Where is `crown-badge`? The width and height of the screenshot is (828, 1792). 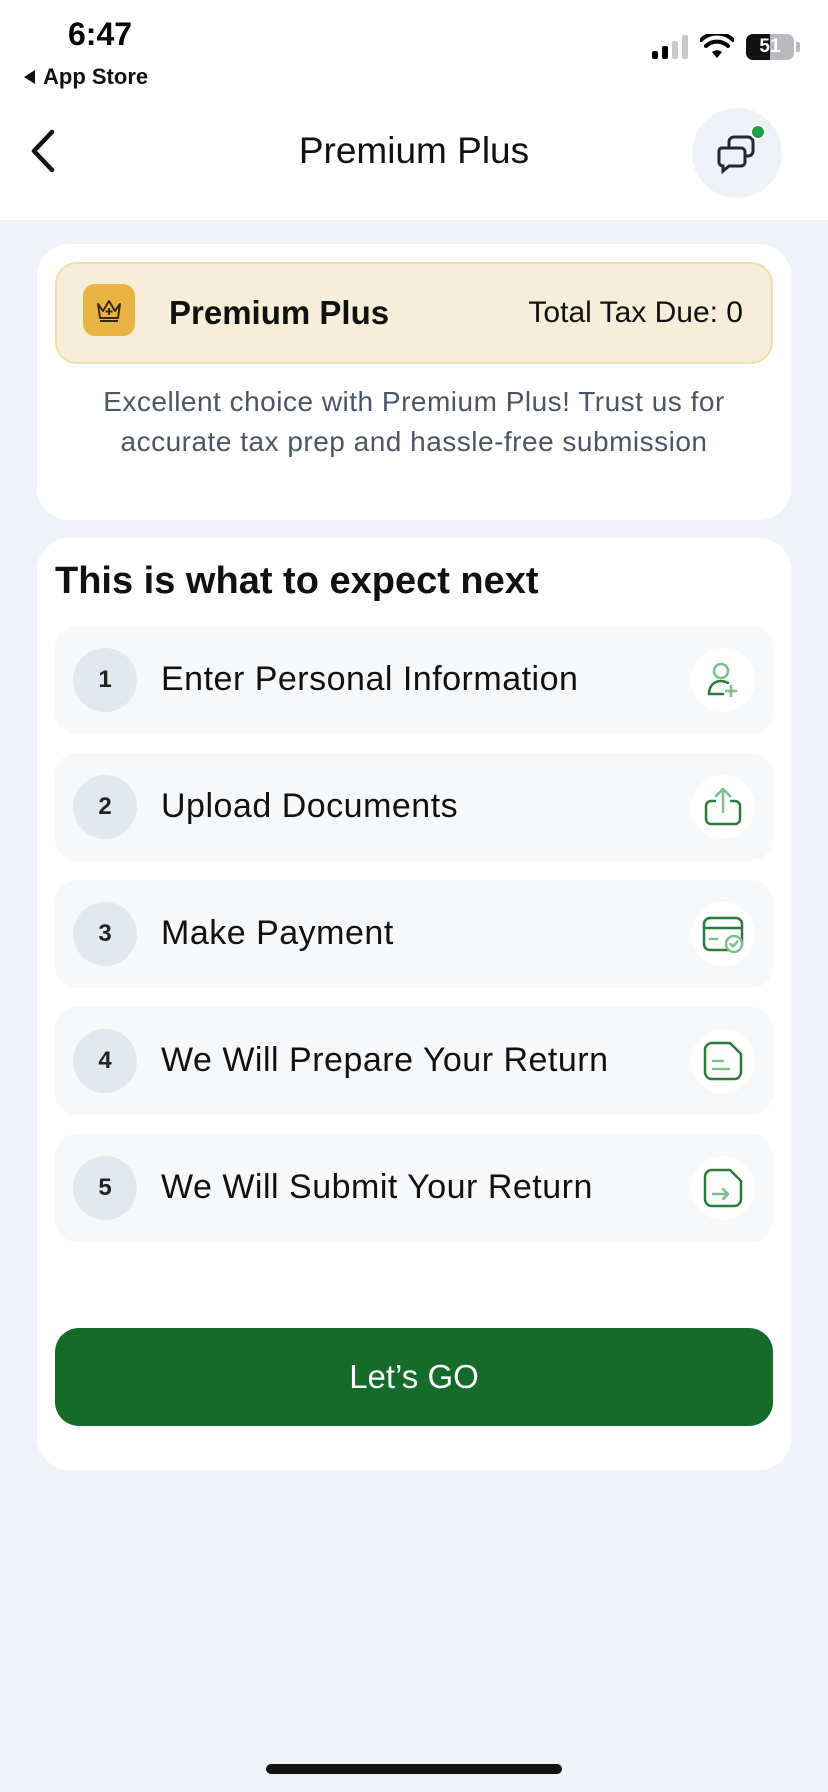 crown-badge is located at coordinates (109, 310).